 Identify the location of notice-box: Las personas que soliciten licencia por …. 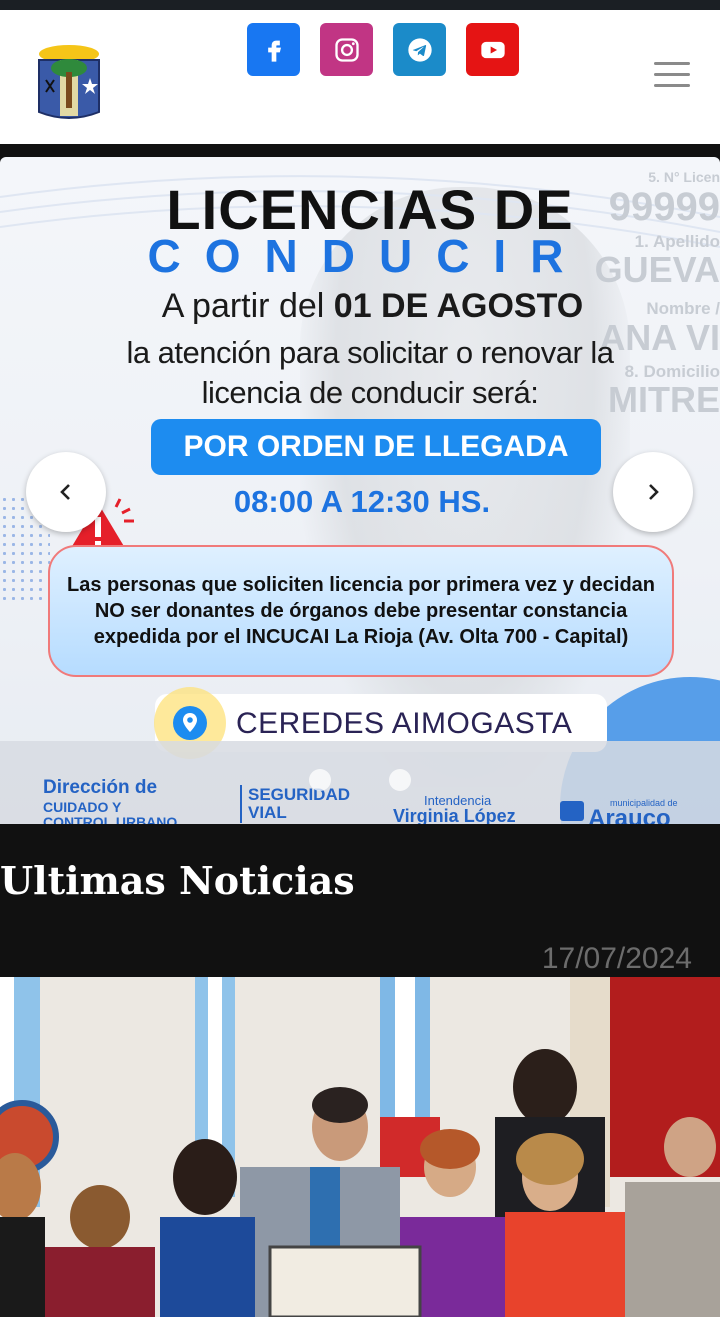
(361, 611).